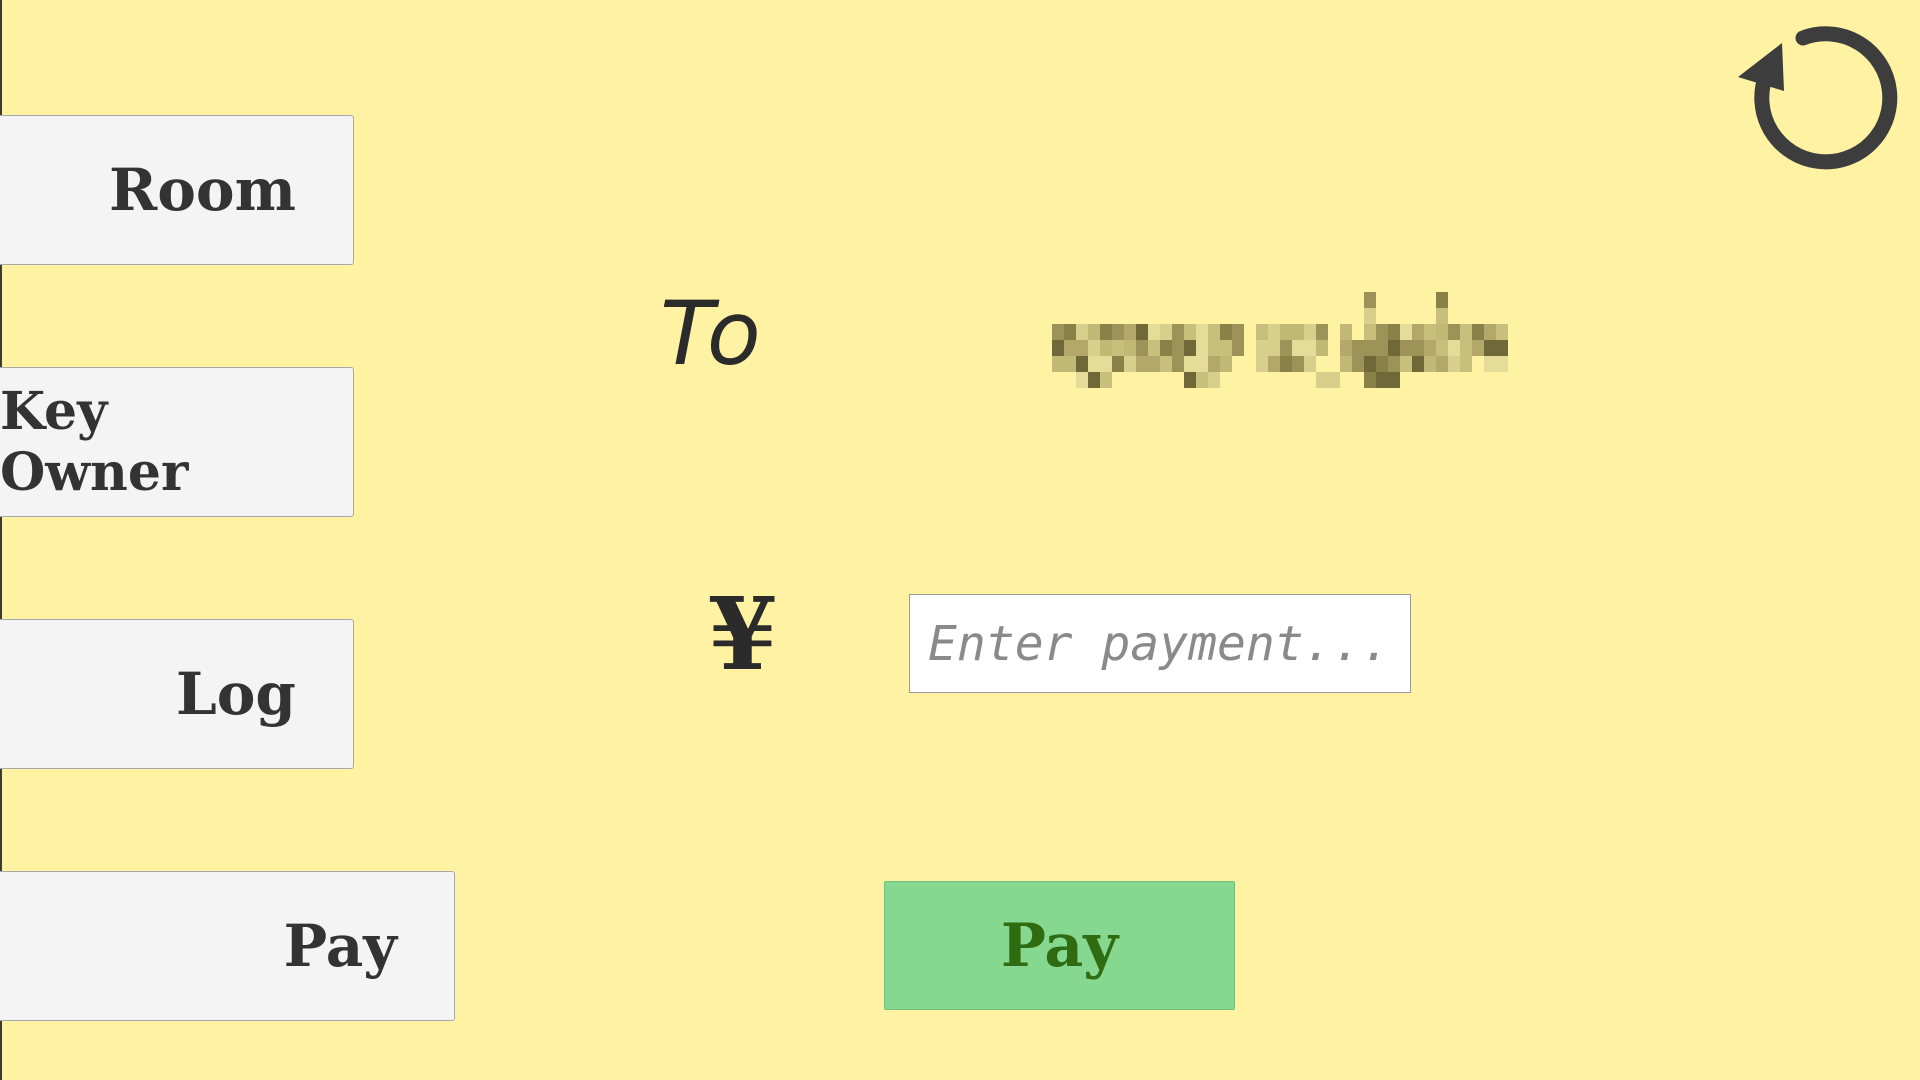 The image size is (1920, 1080). What do you see at coordinates (177, 442) in the screenshot?
I see `nav-key-owner-button: Key Owner` at bounding box center [177, 442].